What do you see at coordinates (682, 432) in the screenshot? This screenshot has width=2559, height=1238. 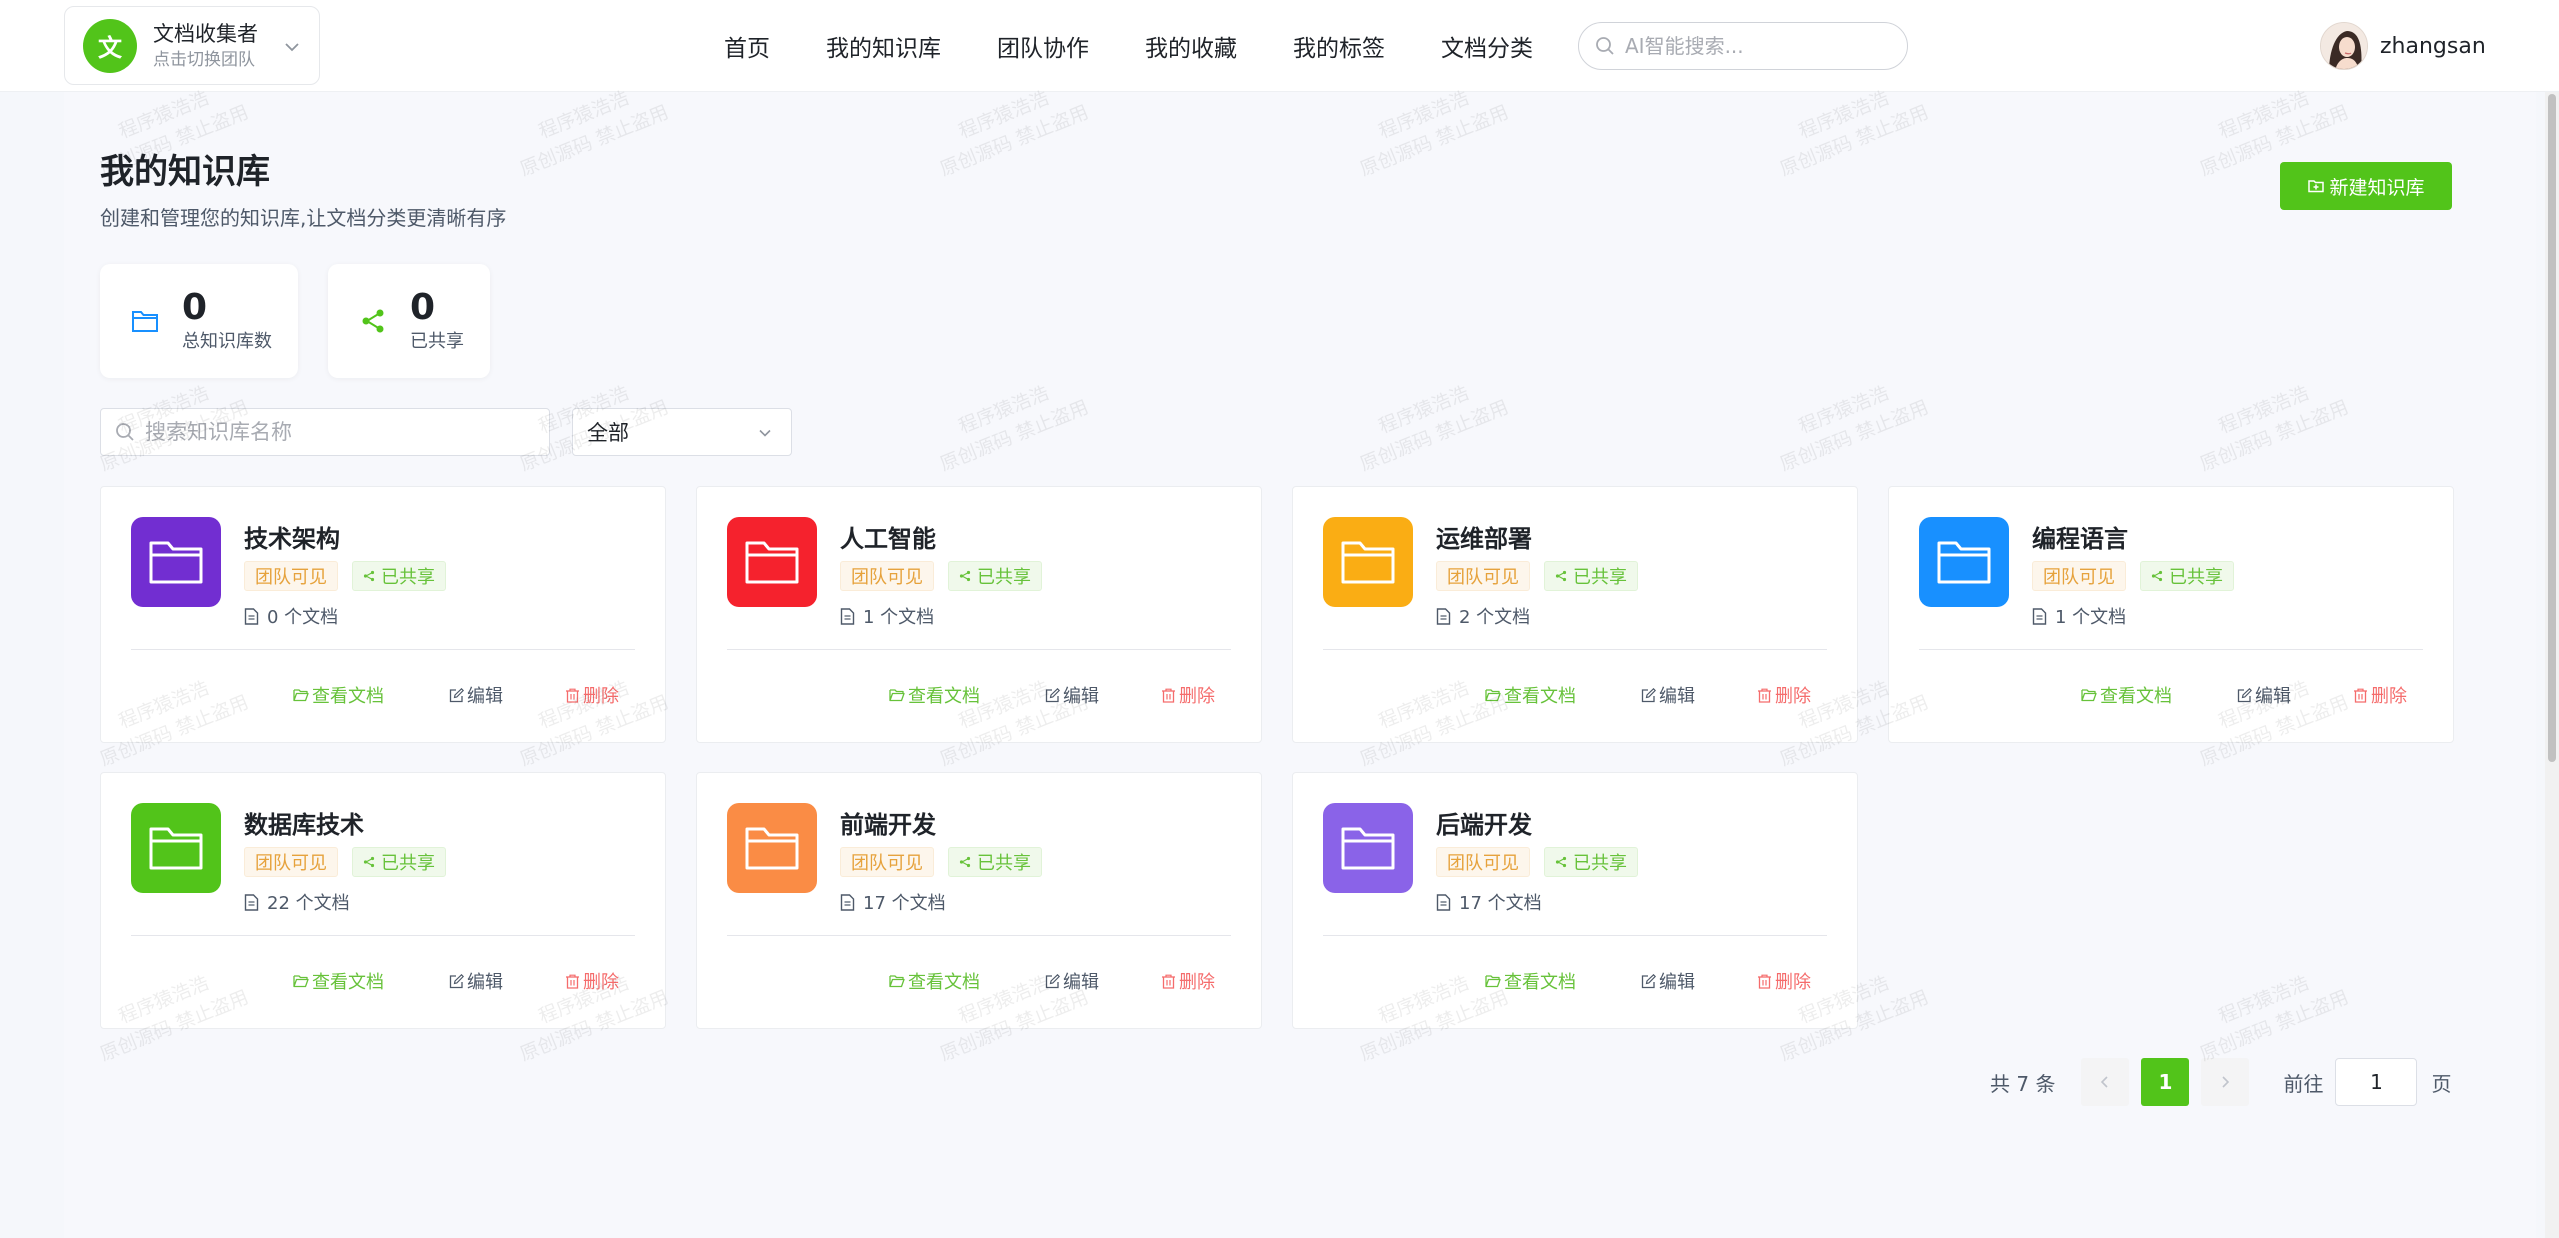 I see `visibility-filter-select: 全部` at bounding box center [682, 432].